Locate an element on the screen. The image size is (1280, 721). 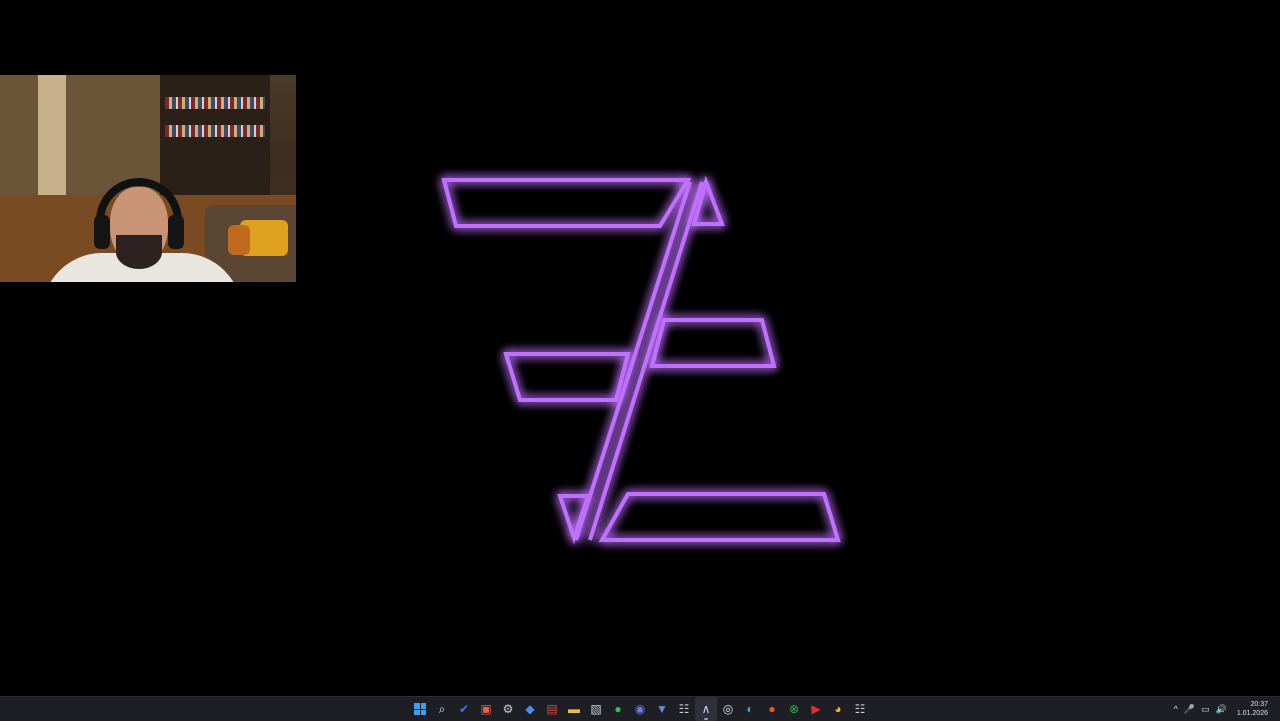
app-shield: ▼ is located at coordinates (662, 709).